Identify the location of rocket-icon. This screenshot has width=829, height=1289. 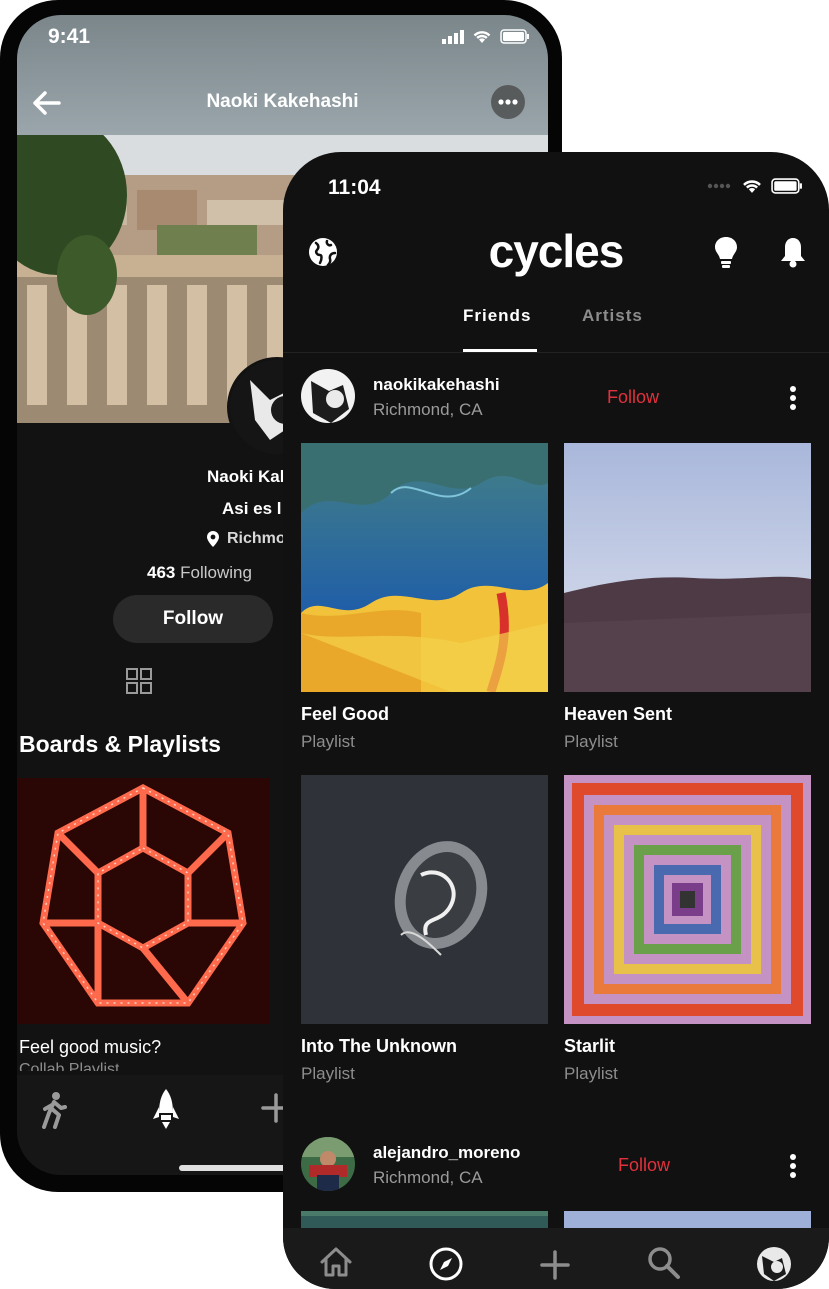
(166, 1109).